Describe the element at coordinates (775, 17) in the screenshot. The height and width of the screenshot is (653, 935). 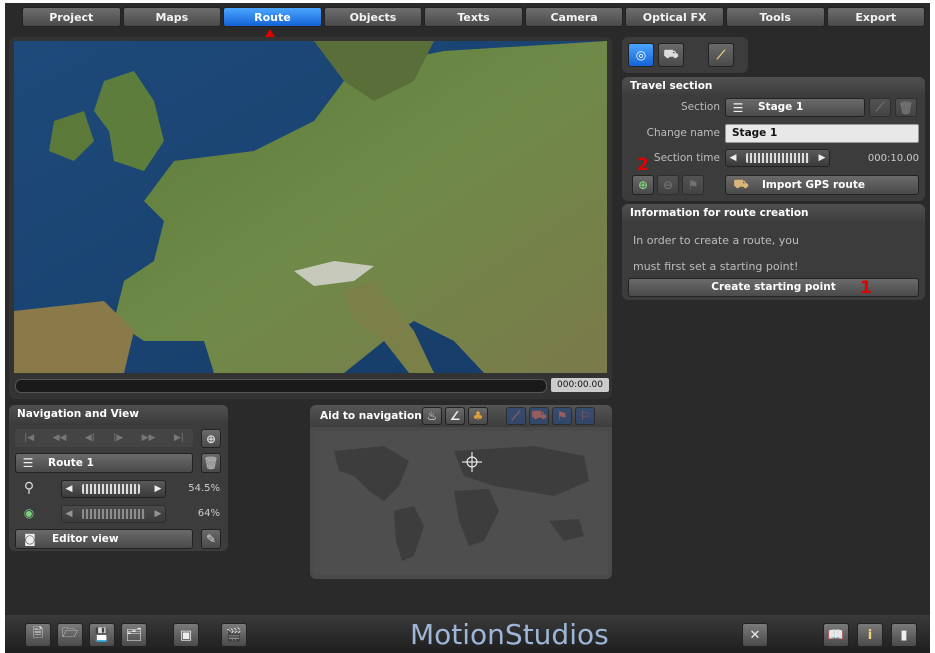
I see `tab-tools: Tools` at that location.